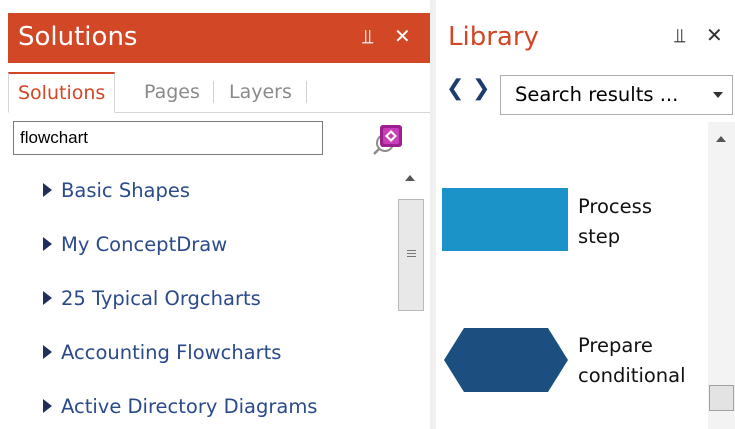 This screenshot has width=735, height=429. I want to click on prepare-conditional-shape, so click(506, 360).